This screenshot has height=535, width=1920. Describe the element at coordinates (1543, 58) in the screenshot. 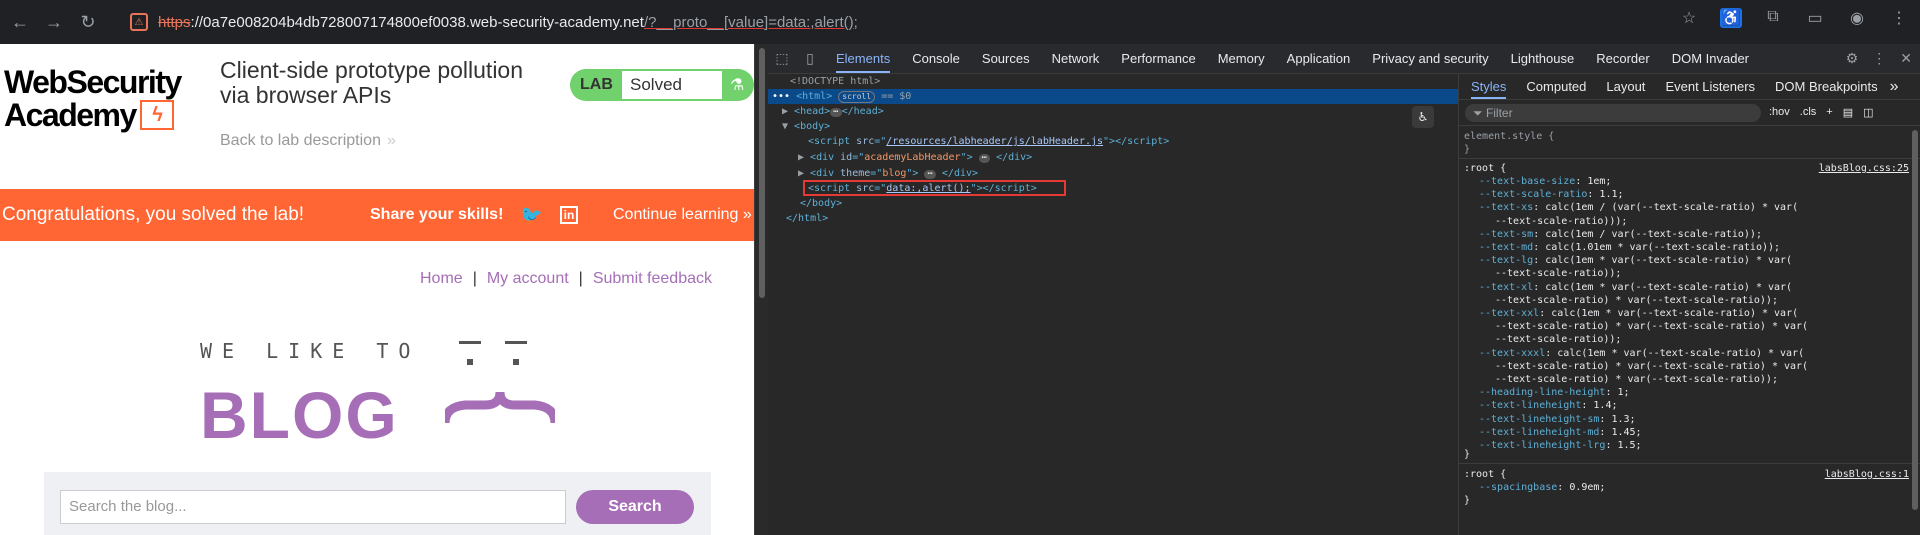

I see `tab-lighthouse: Lighthouse` at that location.